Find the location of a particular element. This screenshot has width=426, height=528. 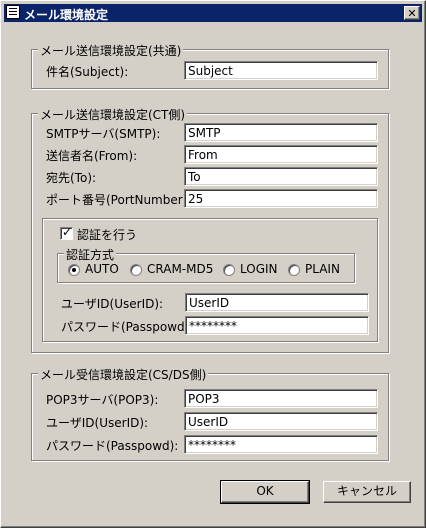

radio-login is located at coordinates (229, 270).